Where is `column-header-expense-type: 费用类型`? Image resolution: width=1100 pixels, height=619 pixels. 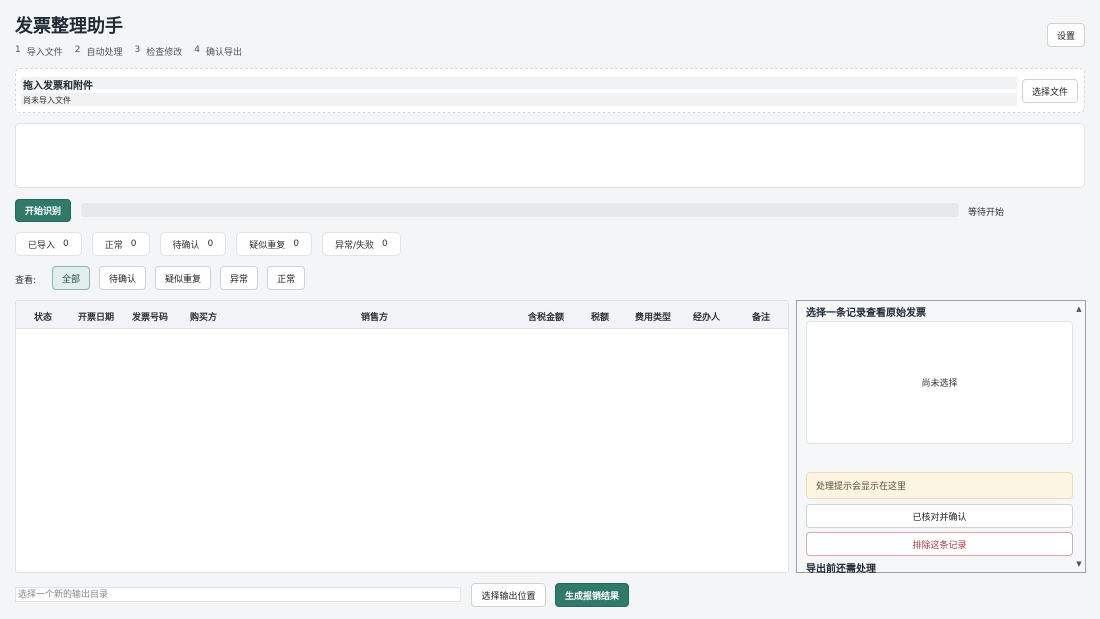
column-header-expense-type: 费用类型 is located at coordinates (653, 316).